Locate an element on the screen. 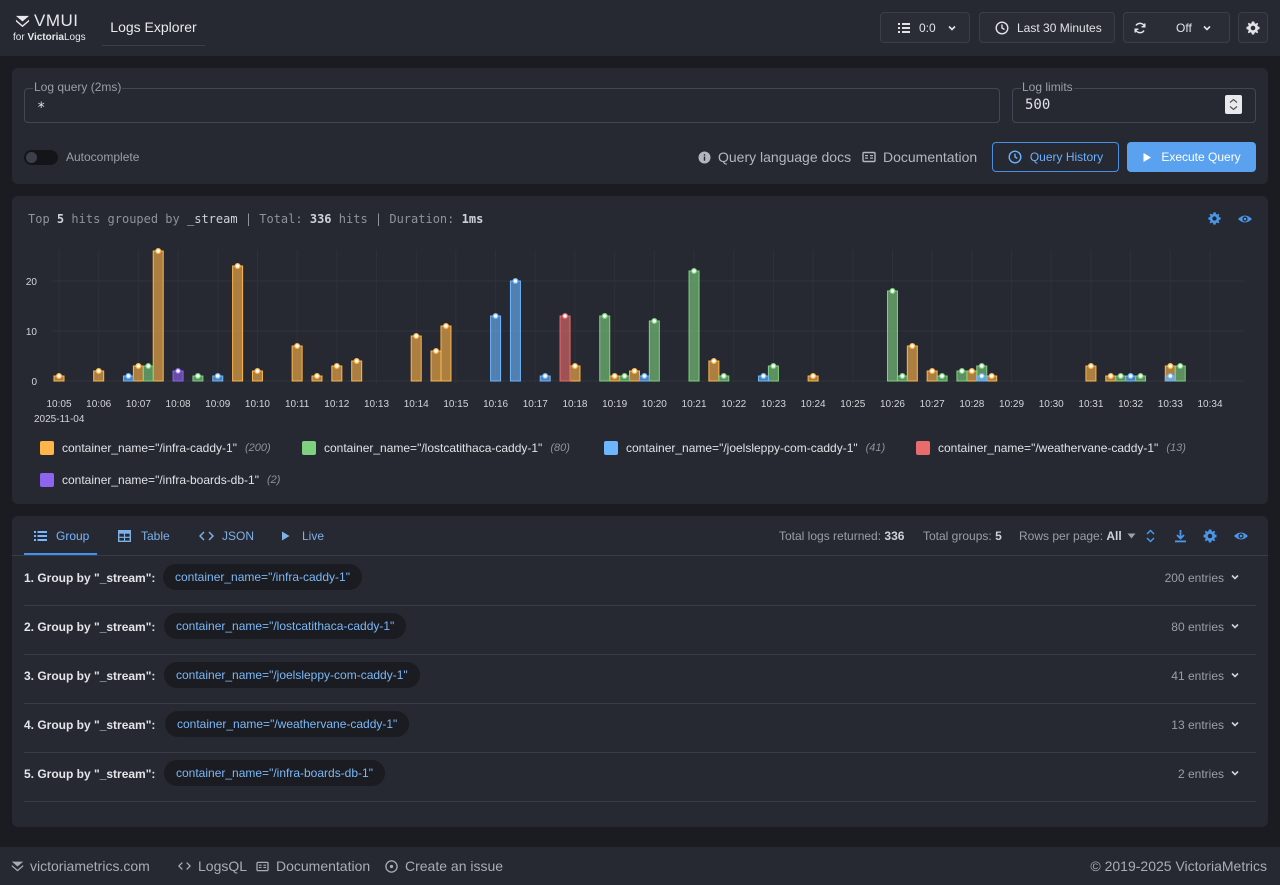  number-spinner is located at coordinates (1233, 104).